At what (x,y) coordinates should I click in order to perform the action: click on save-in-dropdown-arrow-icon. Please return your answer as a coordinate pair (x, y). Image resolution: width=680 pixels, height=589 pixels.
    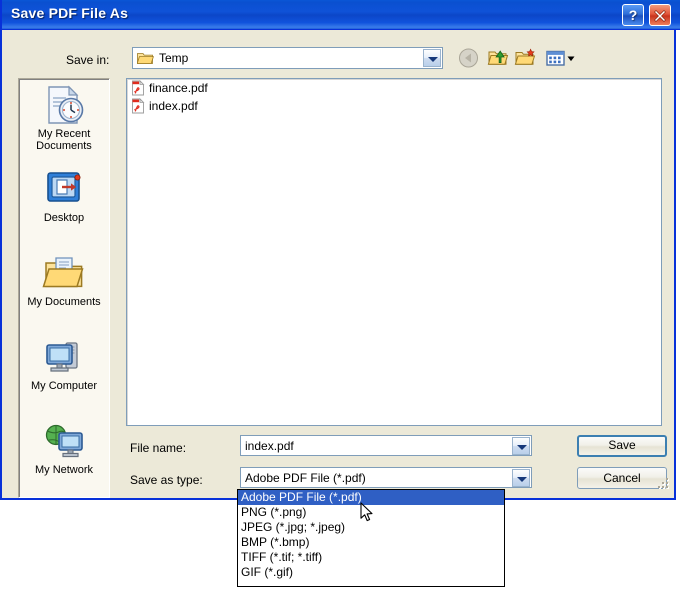
    Looking at the image, I should click on (432, 58).